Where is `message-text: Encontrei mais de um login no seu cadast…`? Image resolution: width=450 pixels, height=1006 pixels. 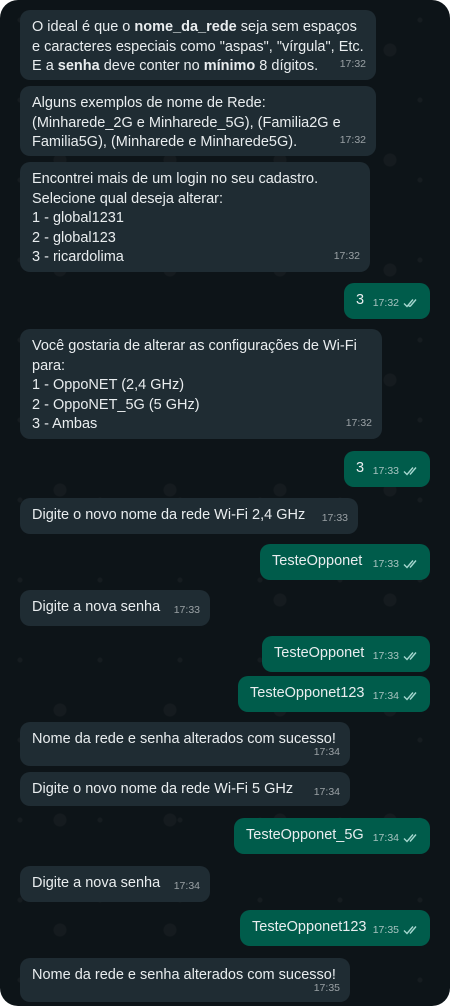 message-text: Encontrei mais de um login no seu cadast… is located at coordinates (175, 218).